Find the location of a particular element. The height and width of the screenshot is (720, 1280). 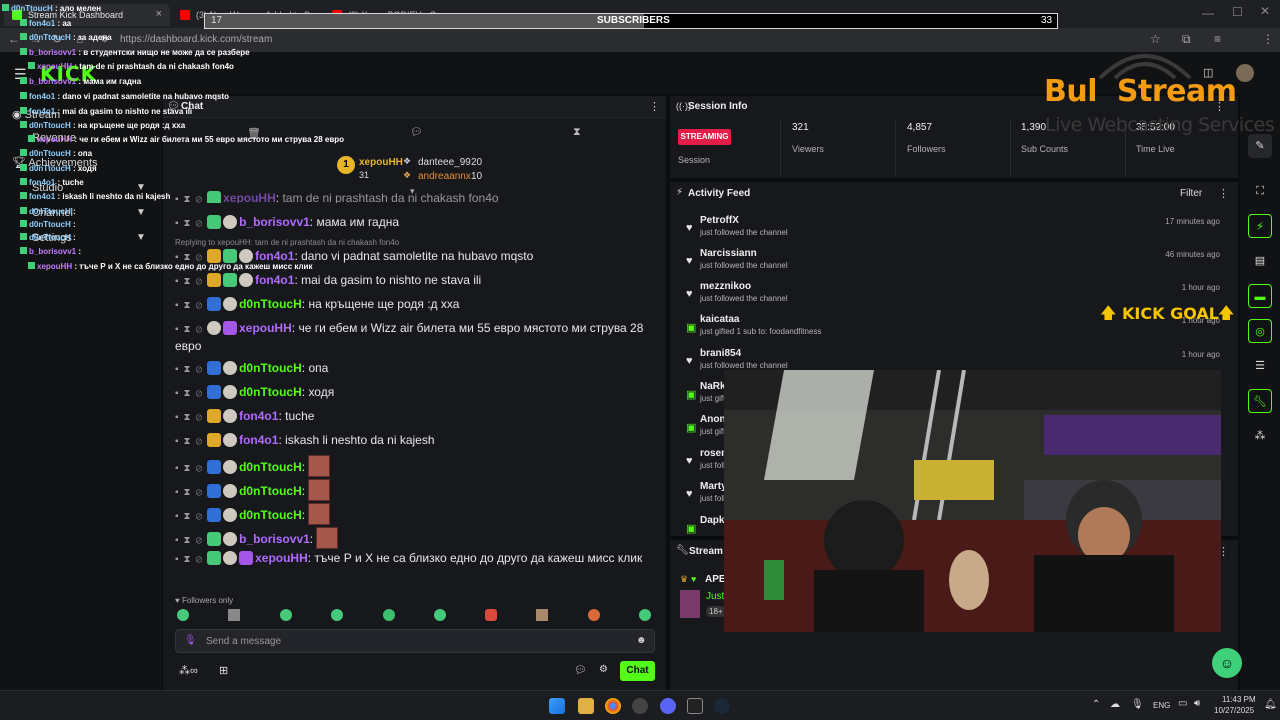

chat-emote-image is located at coordinates (319, 490).